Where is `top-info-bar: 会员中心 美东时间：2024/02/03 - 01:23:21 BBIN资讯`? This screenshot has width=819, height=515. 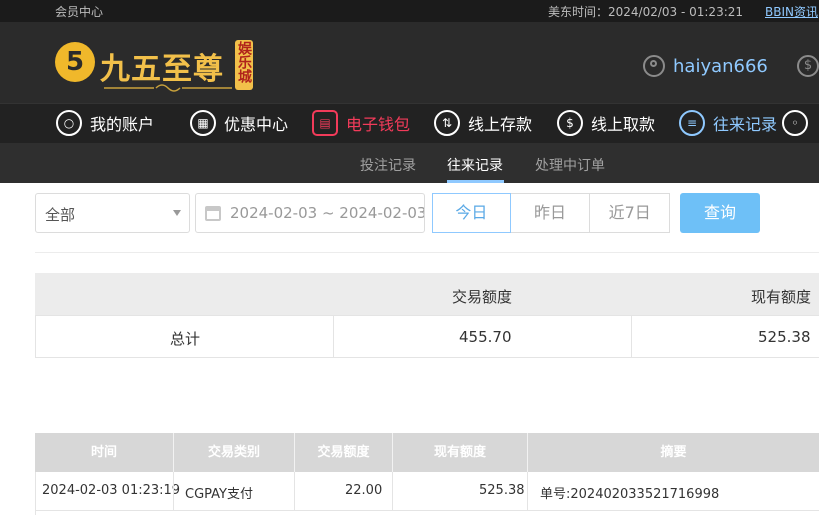 top-info-bar: 会员中心 美东时间：2024/02/03 - 01:23:21 BBIN资讯 is located at coordinates (409, 11).